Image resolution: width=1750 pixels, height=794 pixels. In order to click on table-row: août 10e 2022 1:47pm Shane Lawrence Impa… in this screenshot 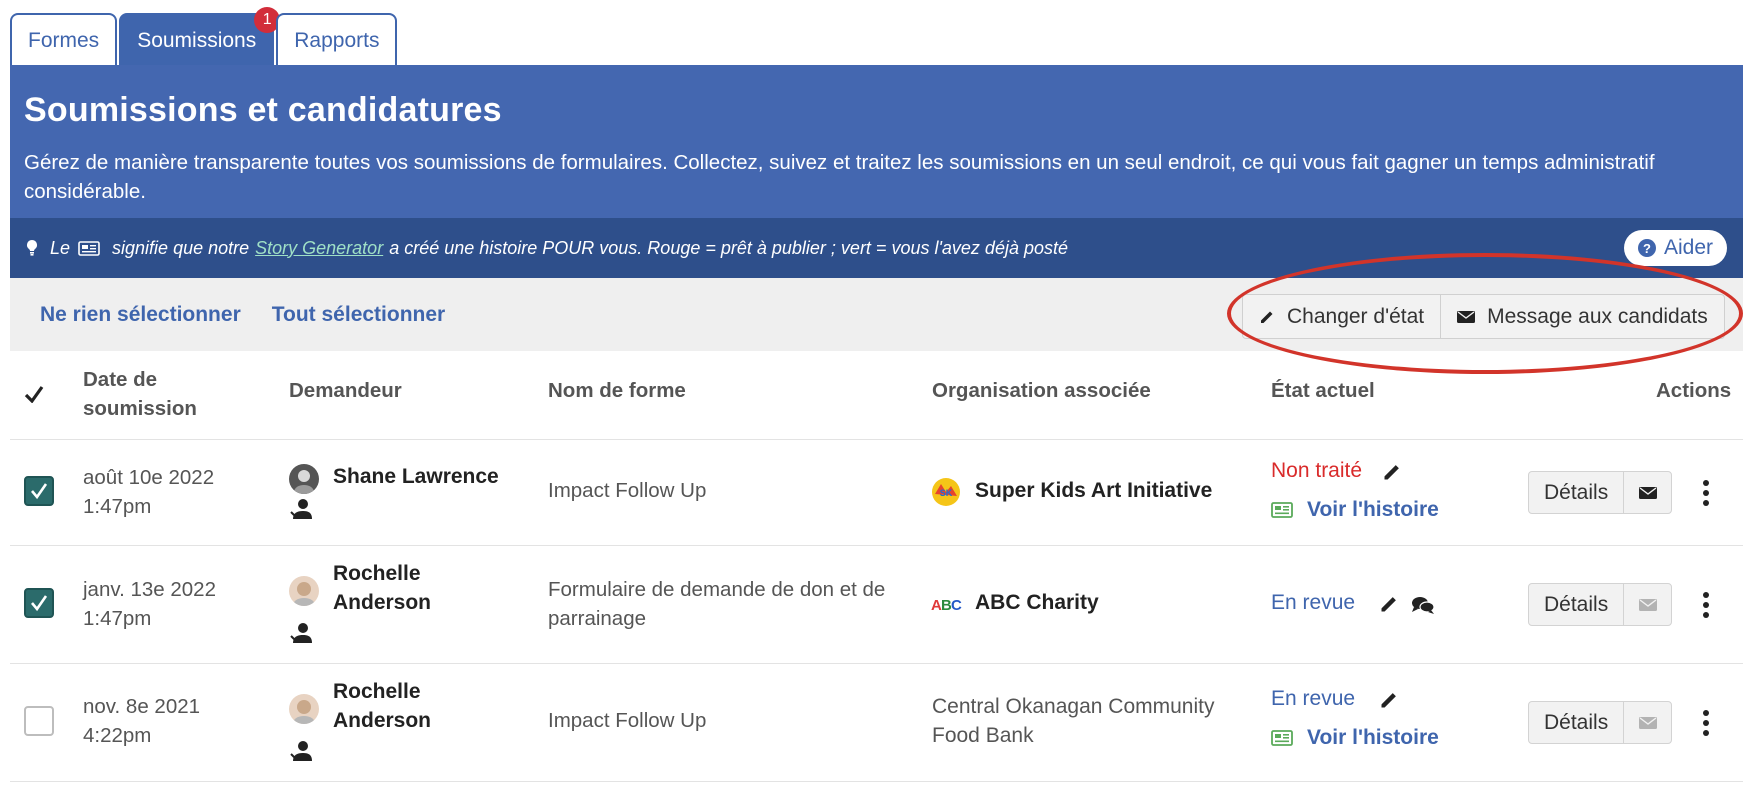, I will do `click(876, 493)`.